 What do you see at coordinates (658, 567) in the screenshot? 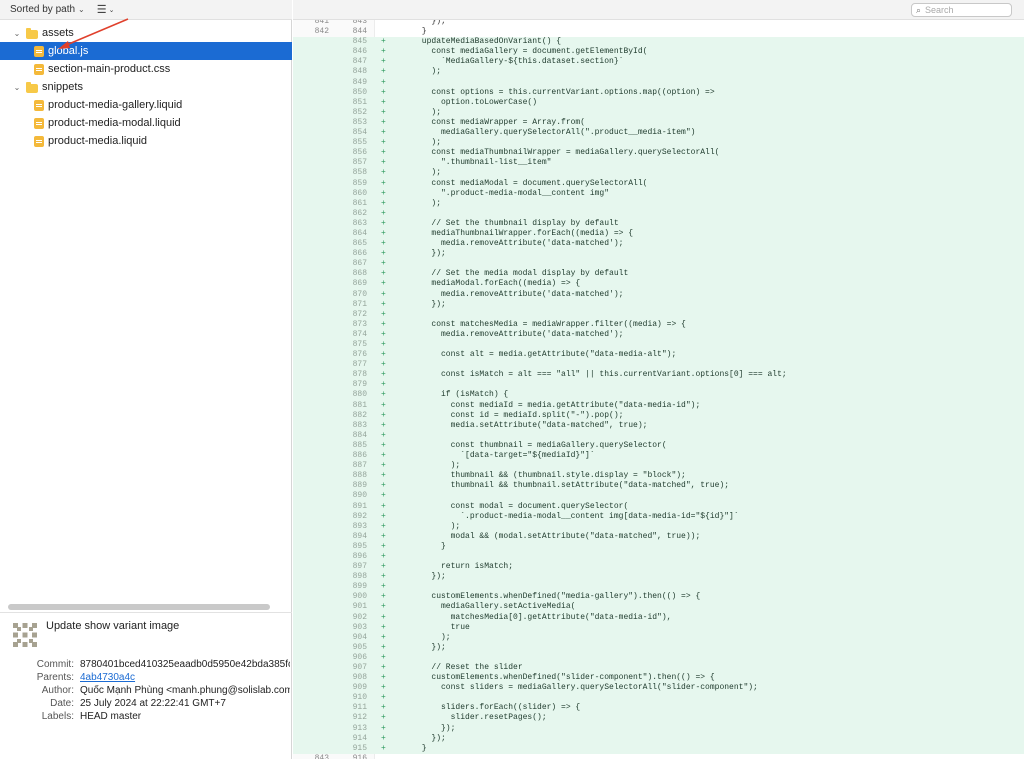
I see `diff-line-added: 897 + return isMatch;` at bounding box center [658, 567].